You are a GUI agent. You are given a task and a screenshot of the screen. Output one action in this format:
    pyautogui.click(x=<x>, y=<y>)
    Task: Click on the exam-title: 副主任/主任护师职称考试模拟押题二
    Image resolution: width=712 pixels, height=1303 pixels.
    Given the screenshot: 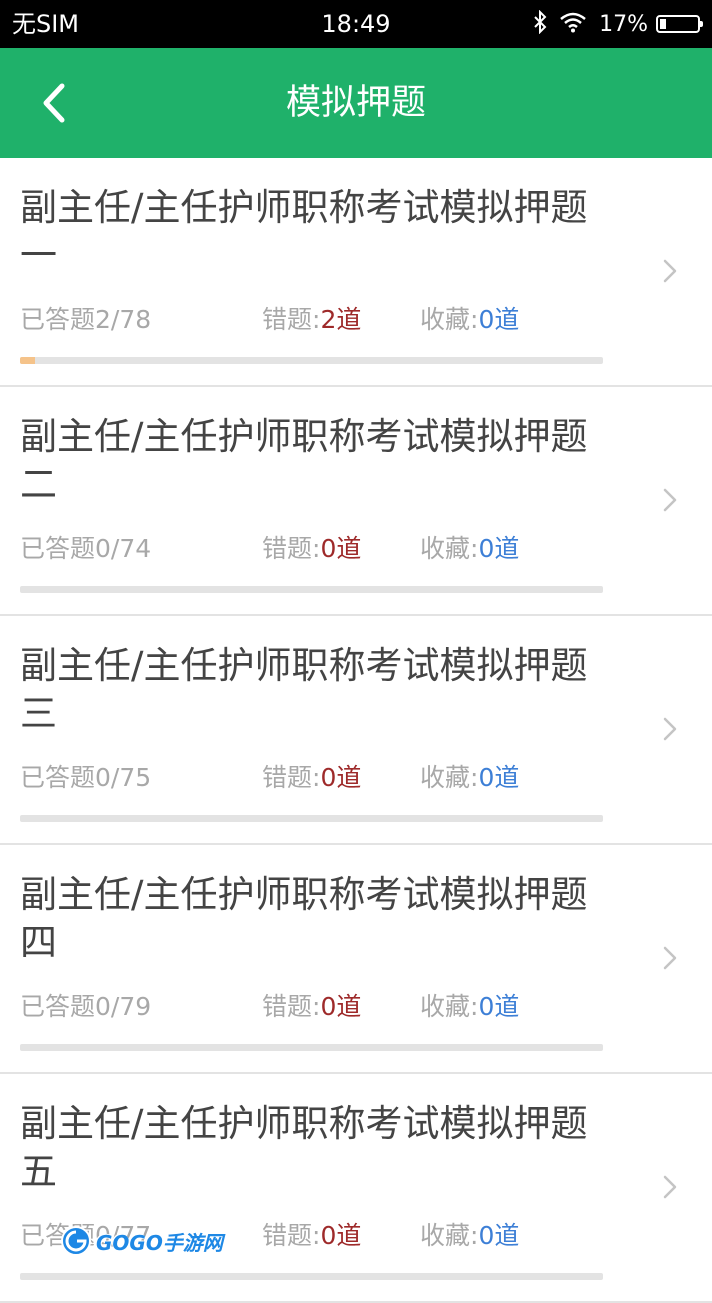 What is the action you would take?
    pyautogui.click(x=304, y=460)
    